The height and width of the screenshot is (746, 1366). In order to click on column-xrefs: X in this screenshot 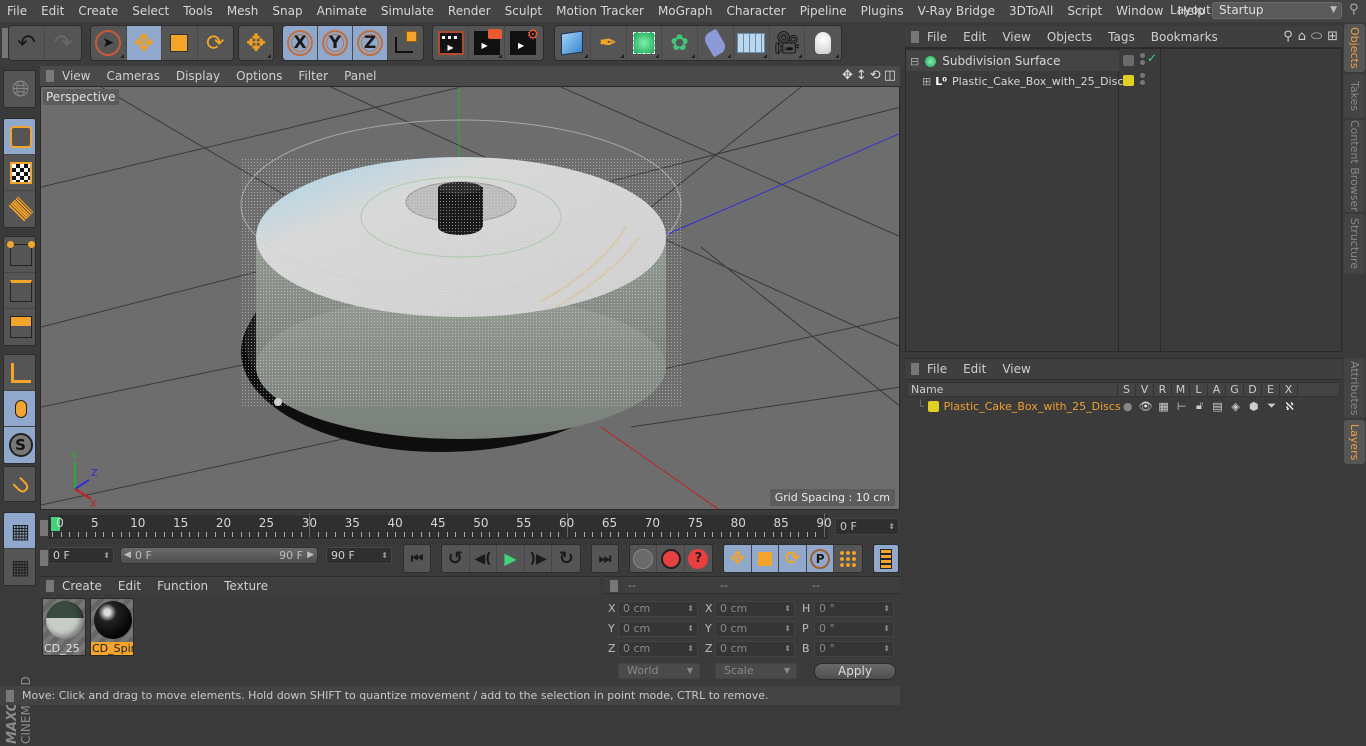, I will do `click(1289, 389)`.